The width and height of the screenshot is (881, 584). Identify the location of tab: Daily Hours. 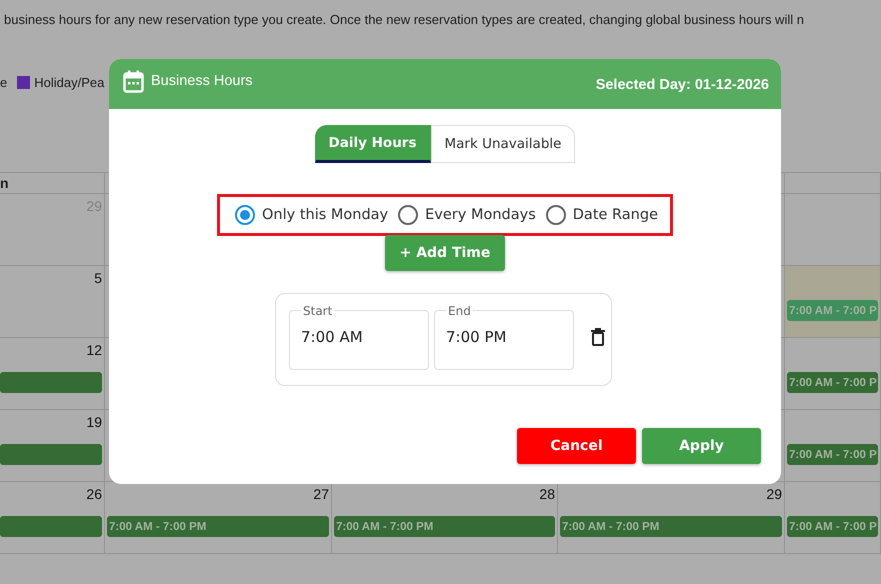
(372, 144).